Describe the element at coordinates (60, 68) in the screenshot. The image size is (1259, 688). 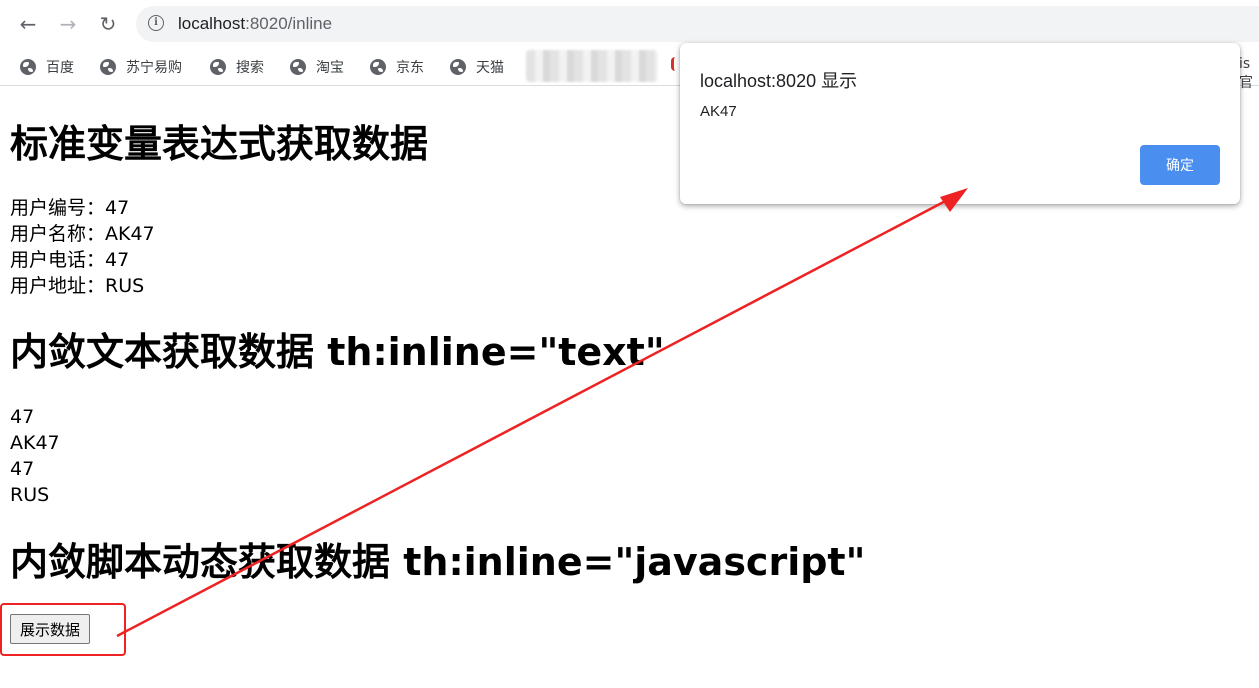
I see `bookmark-label: 百度` at that location.